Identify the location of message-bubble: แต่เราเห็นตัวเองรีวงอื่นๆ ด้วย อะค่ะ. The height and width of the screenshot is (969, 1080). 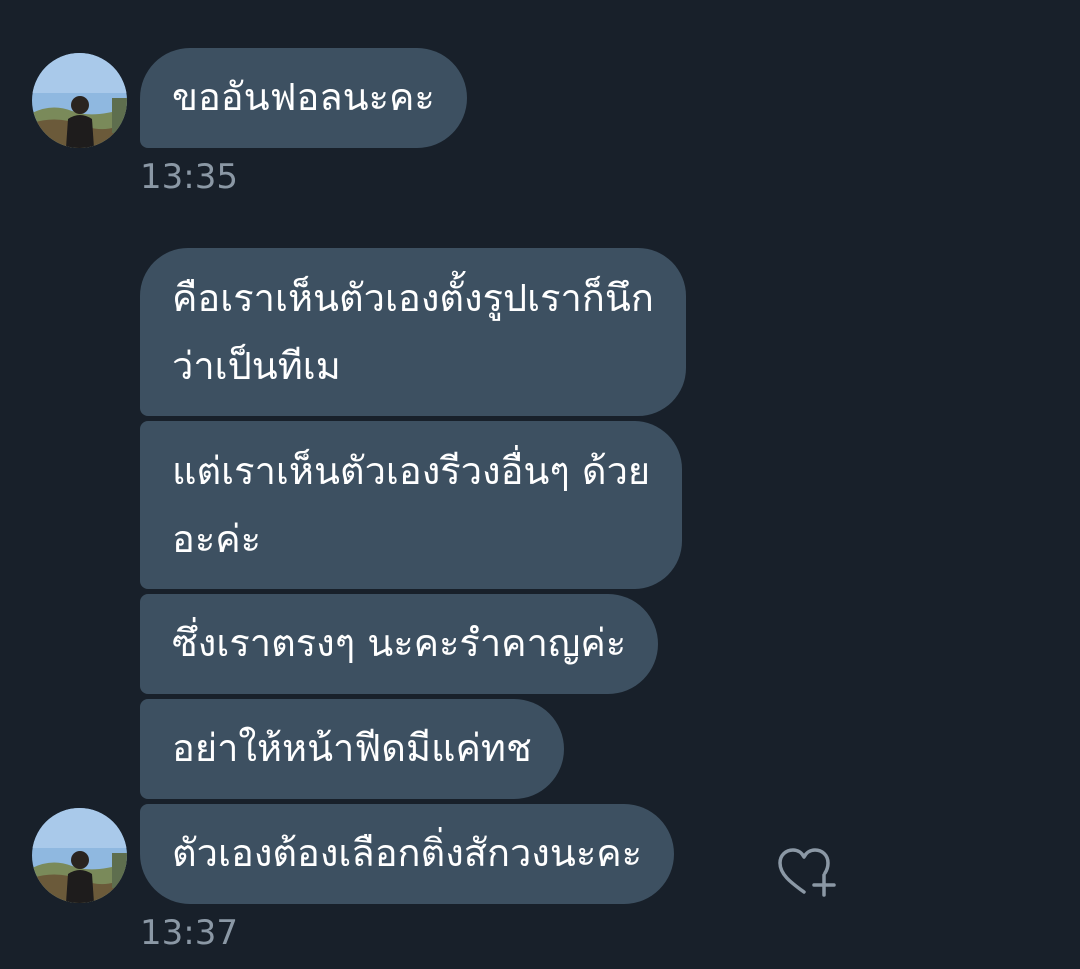
(411, 505).